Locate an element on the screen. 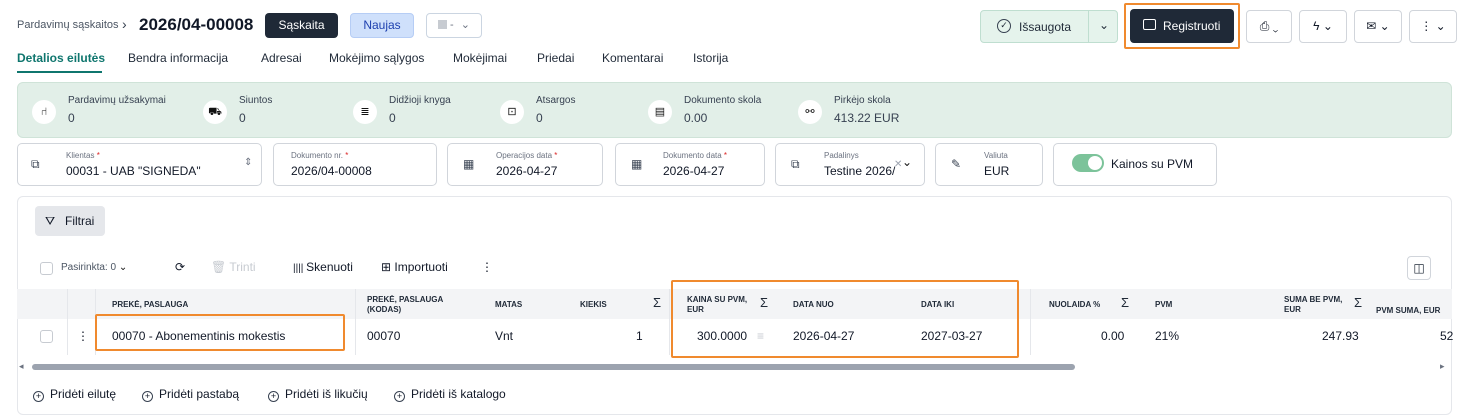 The height and width of the screenshot is (415, 1469). print-button: ⎙ ⌄ is located at coordinates (1269, 26).